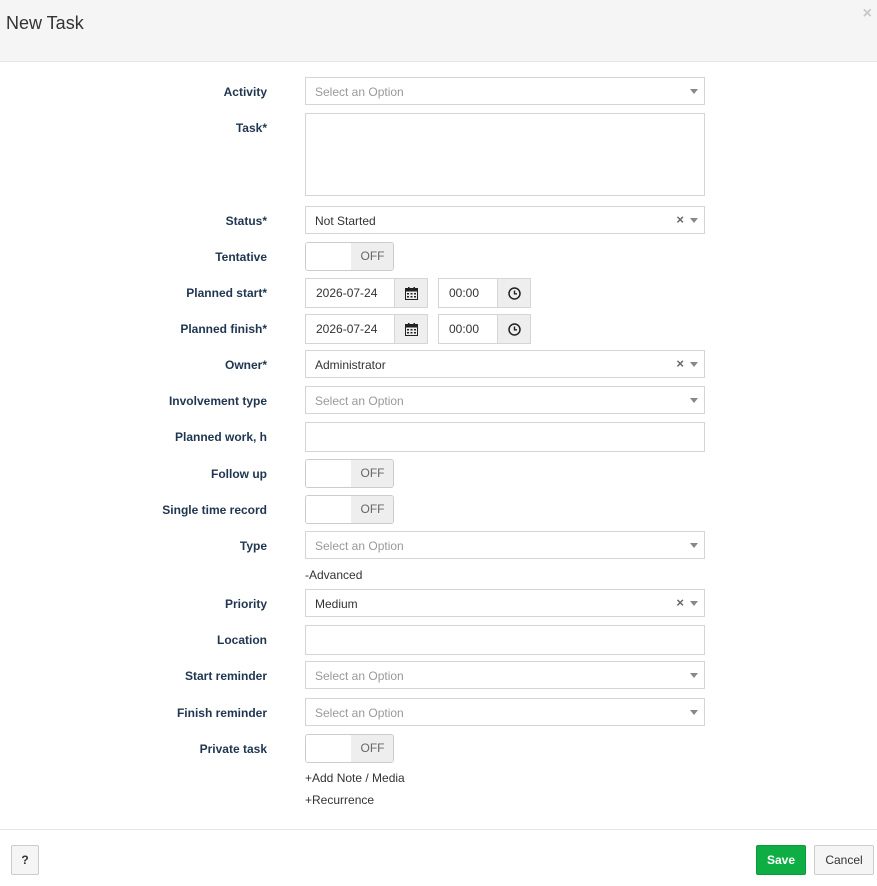  I want to click on dialog-title: New Task, so click(45, 23).